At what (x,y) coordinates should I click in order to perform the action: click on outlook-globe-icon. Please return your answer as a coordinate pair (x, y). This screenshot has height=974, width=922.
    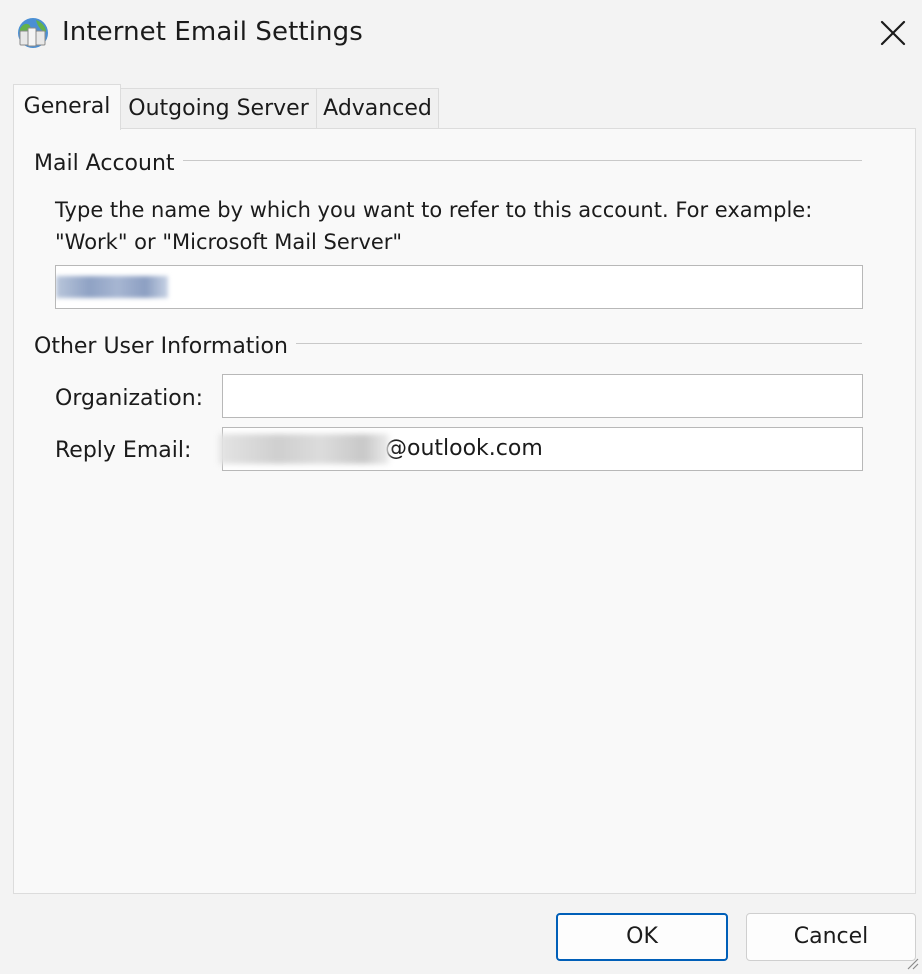
    Looking at the image, I should click on (33, 33).